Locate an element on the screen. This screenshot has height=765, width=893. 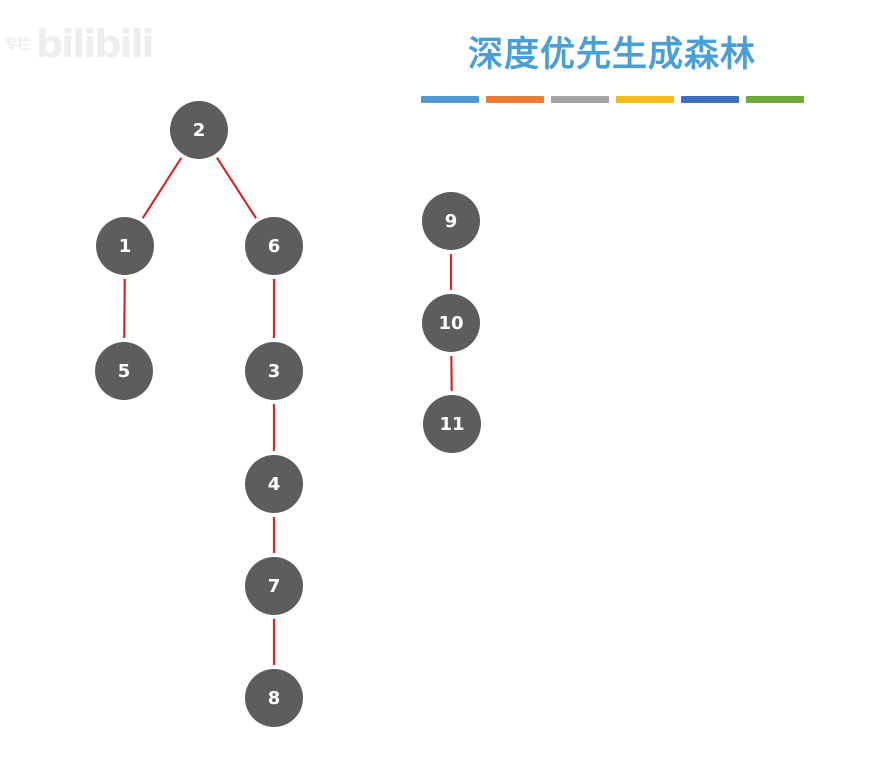
node-label: 1 is located at coordinates (125, 246).